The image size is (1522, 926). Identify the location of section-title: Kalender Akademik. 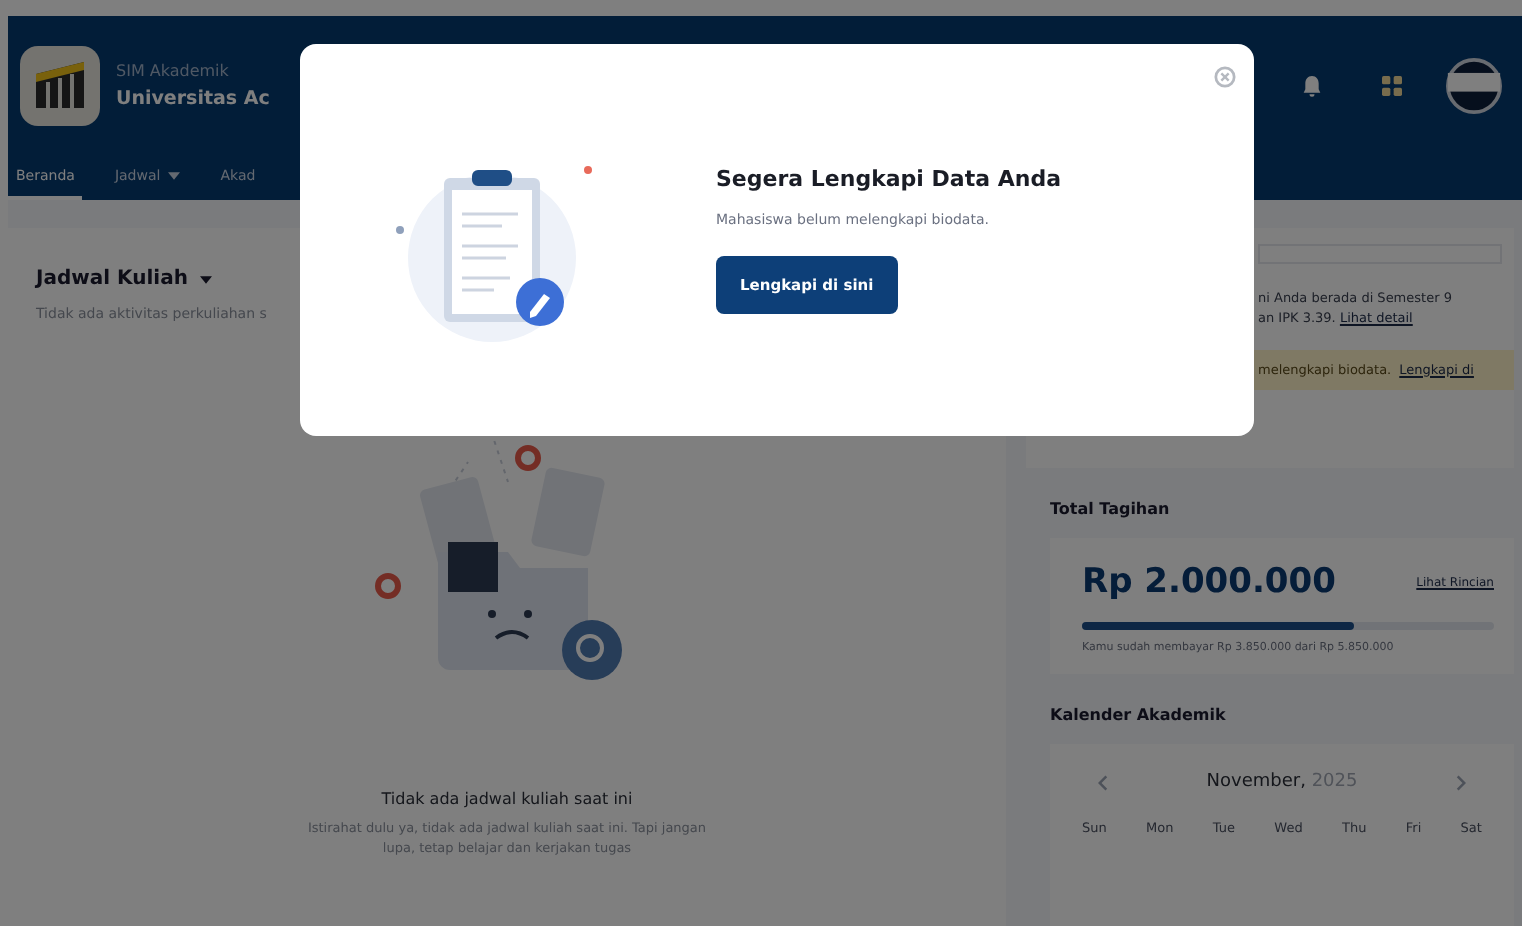
(1139, 715).